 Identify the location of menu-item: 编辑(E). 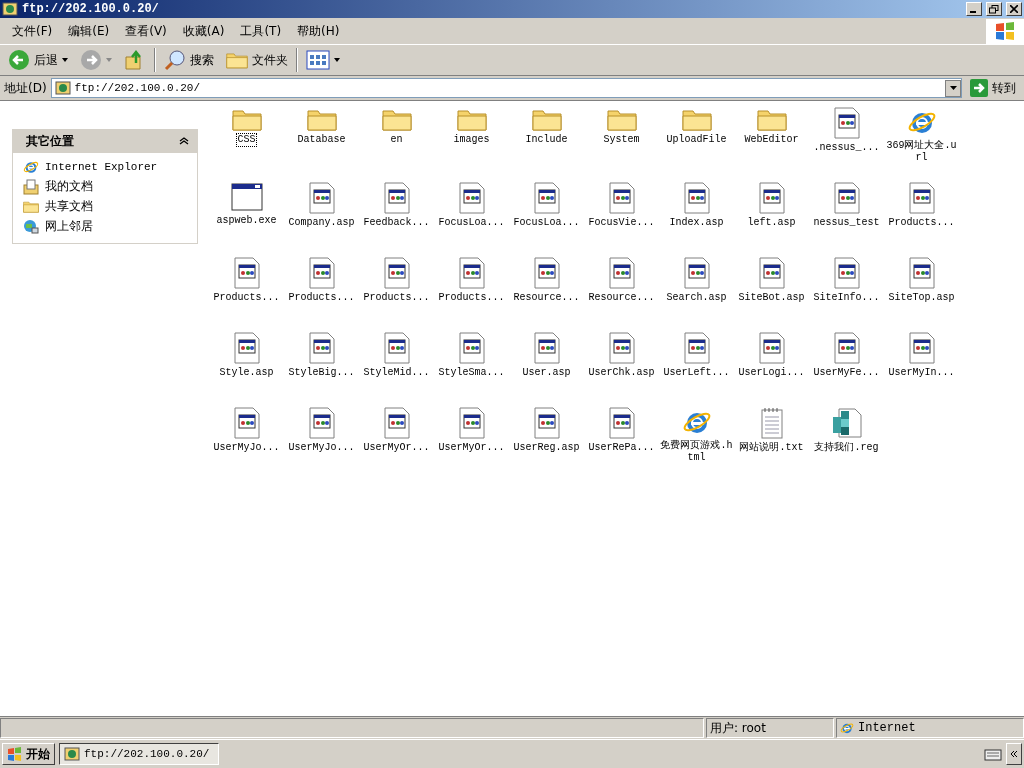
(89, 31).